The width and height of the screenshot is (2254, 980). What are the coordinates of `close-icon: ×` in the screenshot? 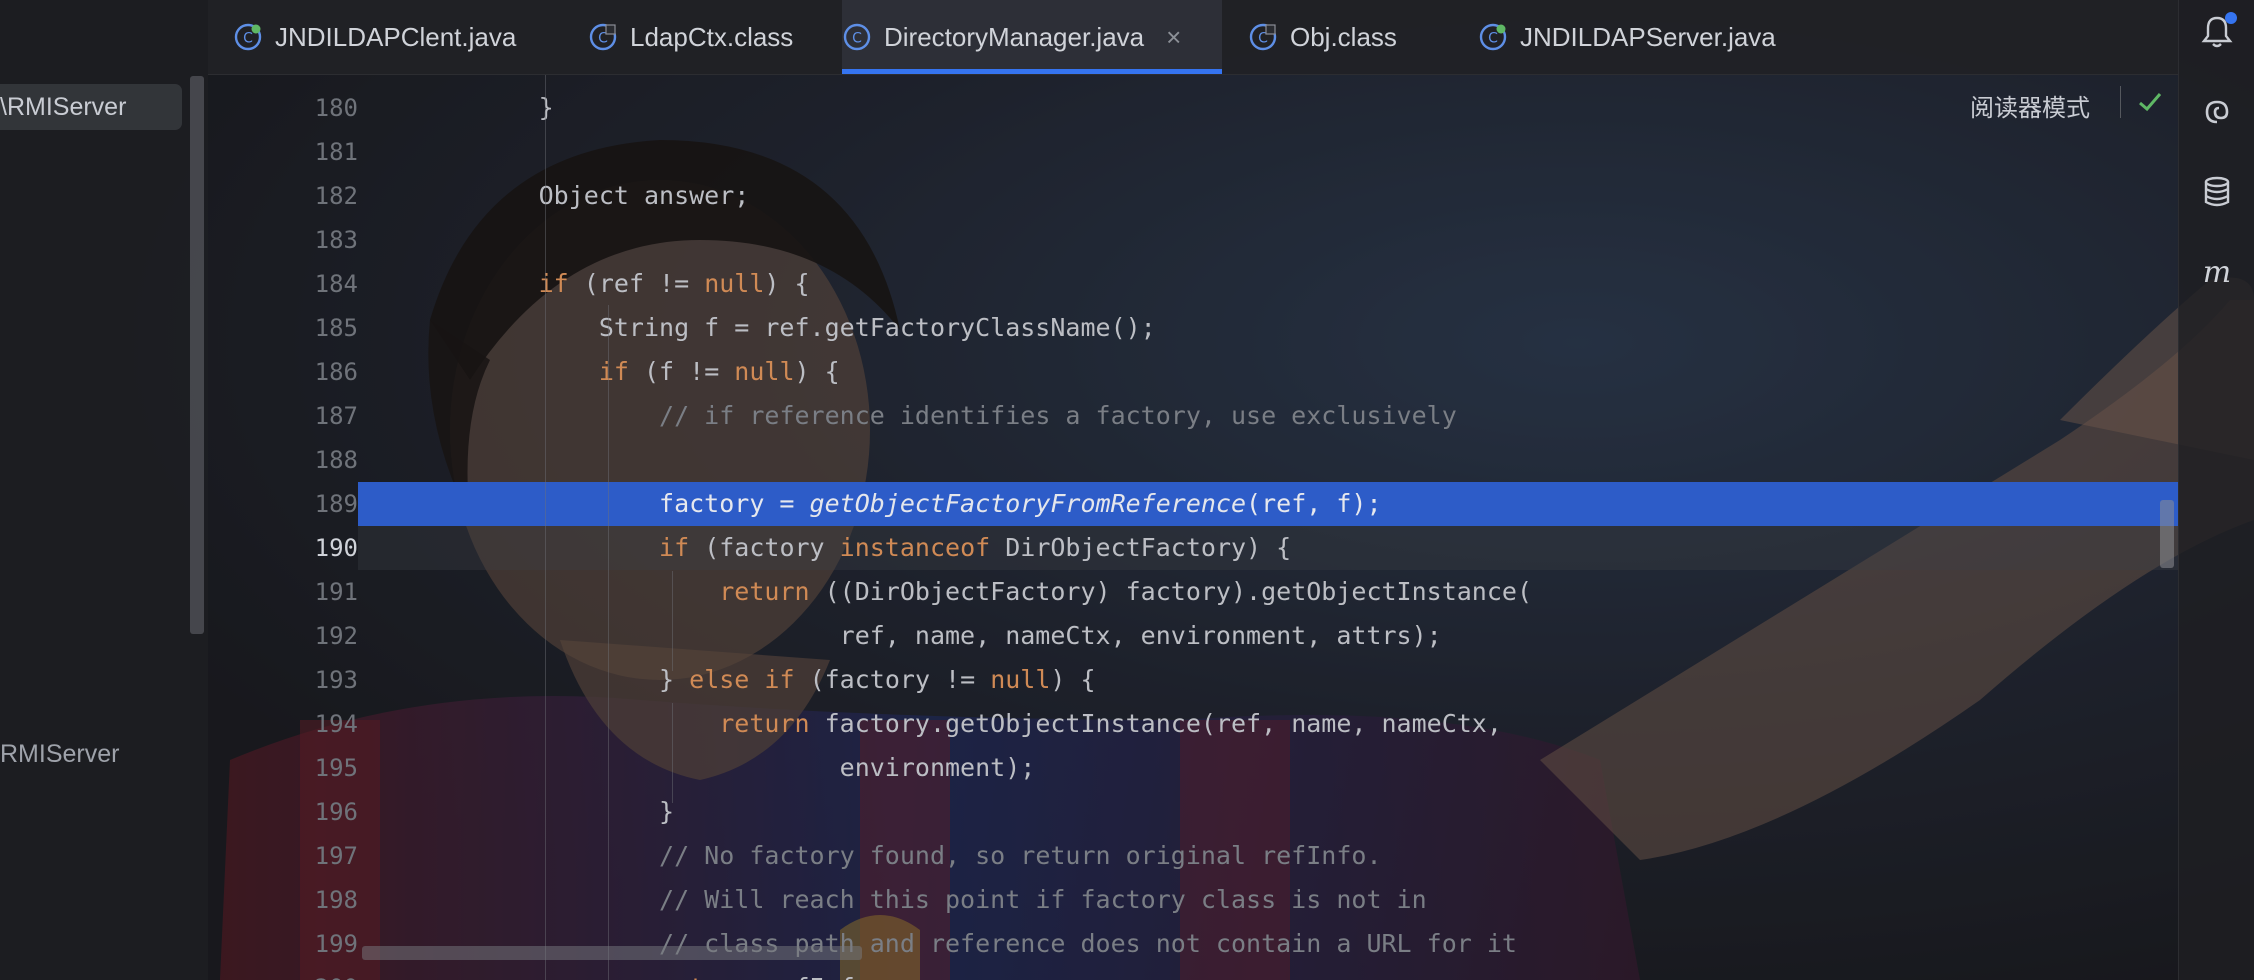 It's located at (1173, 37).